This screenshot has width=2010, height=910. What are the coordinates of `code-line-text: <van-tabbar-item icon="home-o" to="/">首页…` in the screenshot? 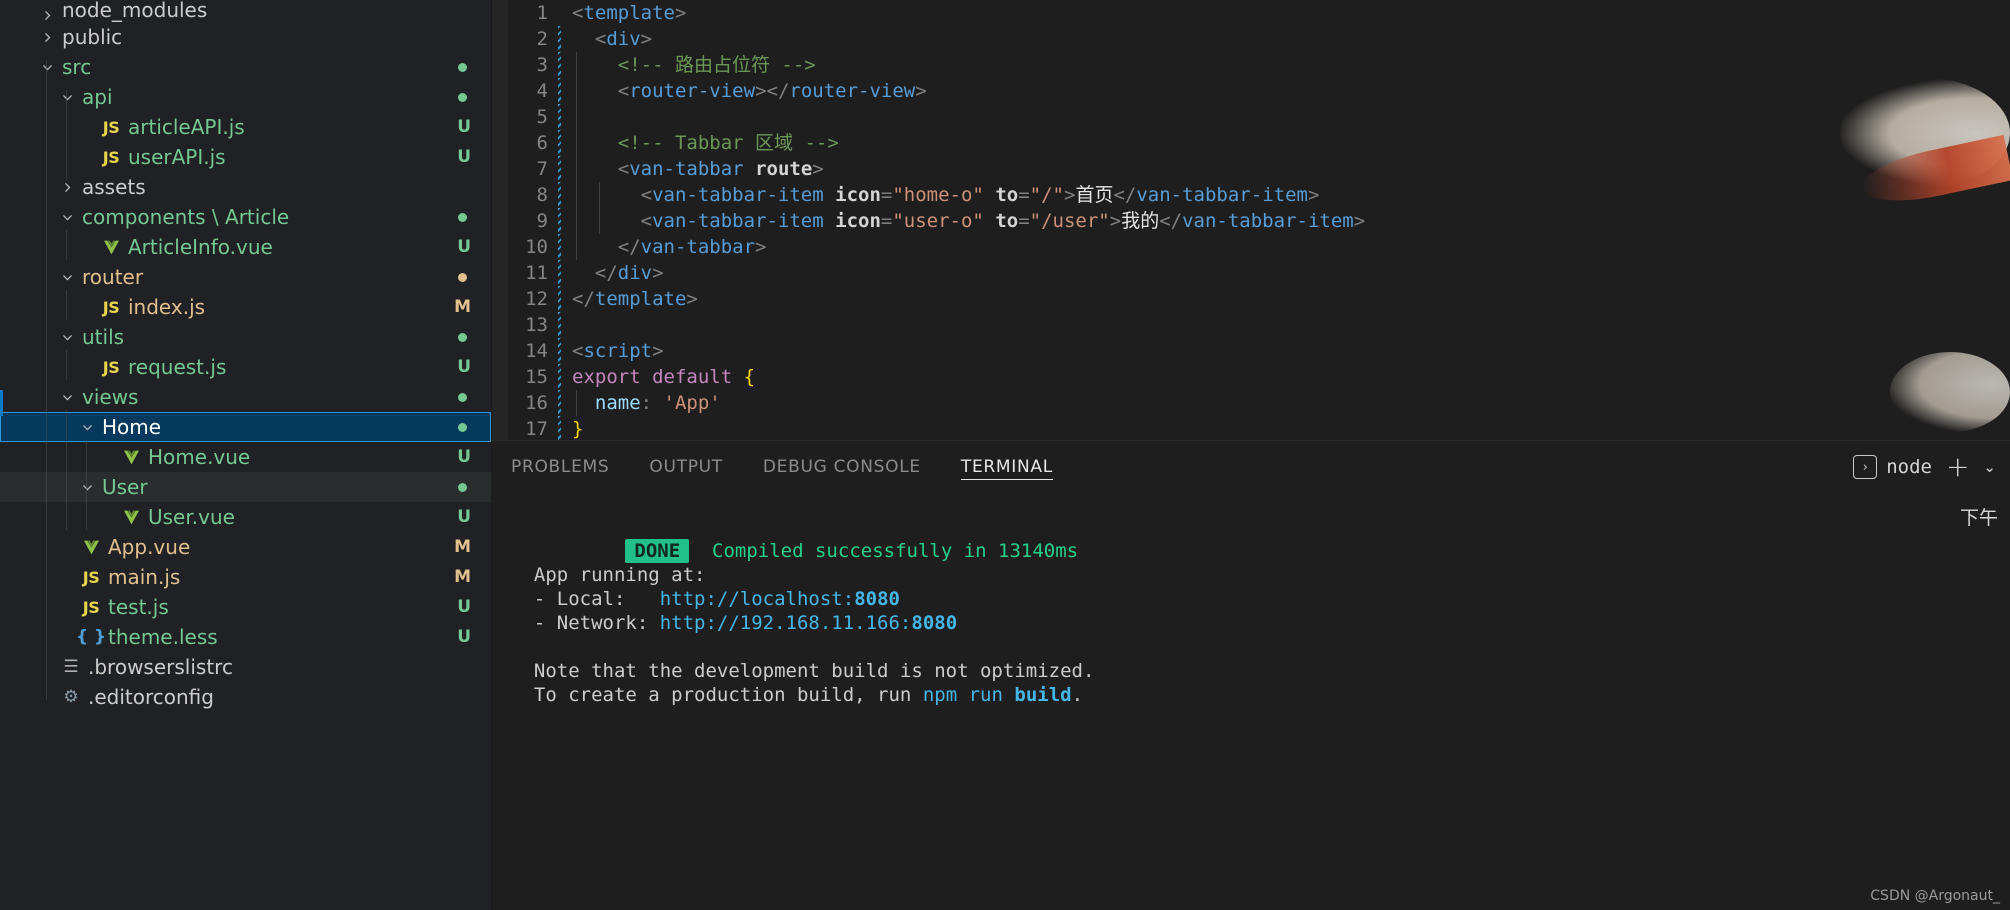 It's located at (980, 195).